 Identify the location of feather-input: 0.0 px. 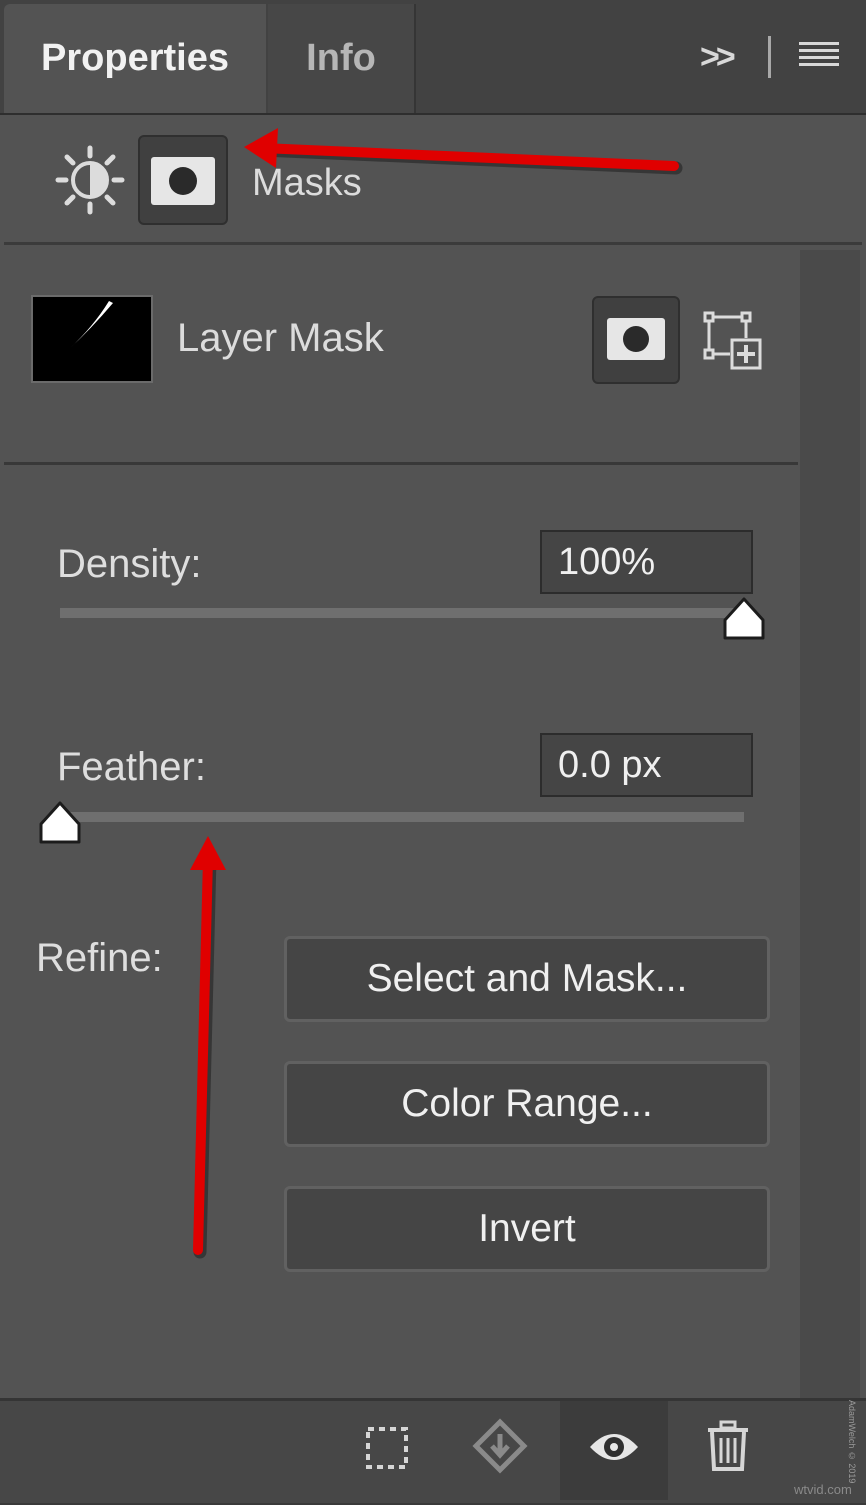
(646, 765).